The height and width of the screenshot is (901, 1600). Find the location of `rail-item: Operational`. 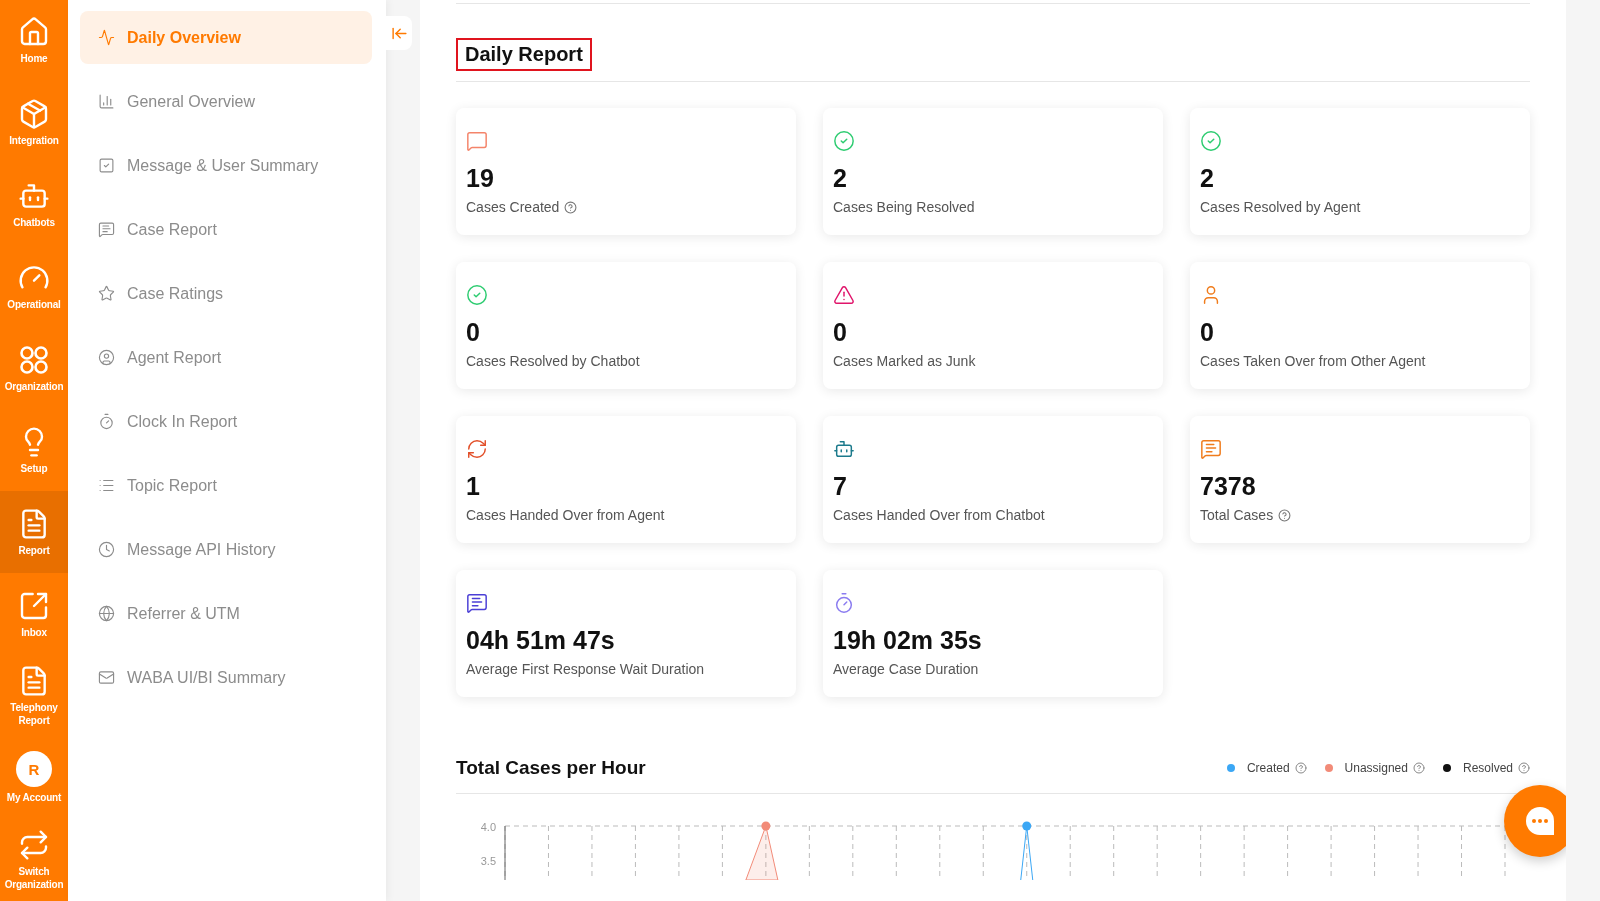

rail-item: Operational is located at coordinates (34, 286).